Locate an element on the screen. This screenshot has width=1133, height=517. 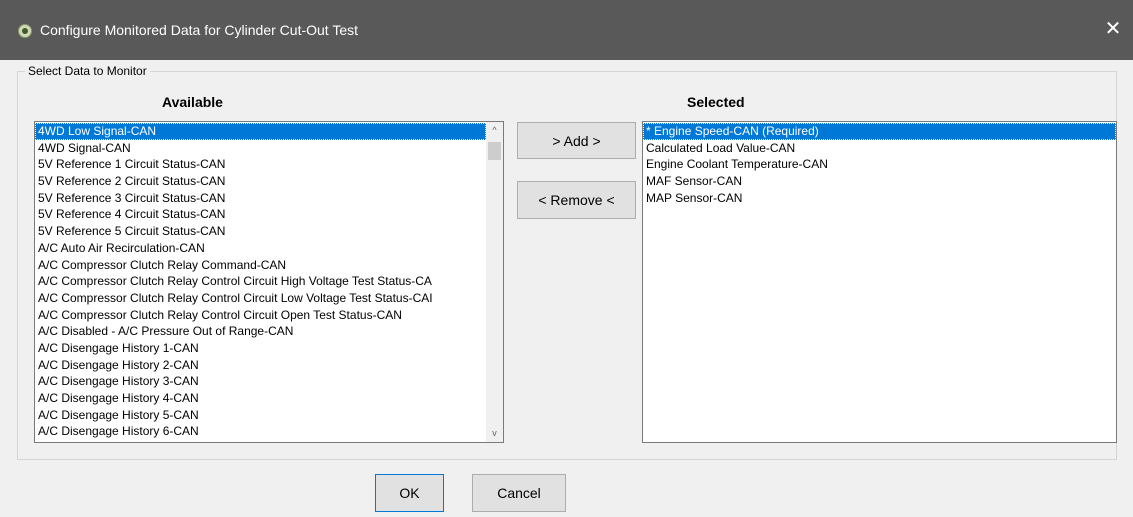
scroll-up-icon: ^ is located at coordinates (494, 130).